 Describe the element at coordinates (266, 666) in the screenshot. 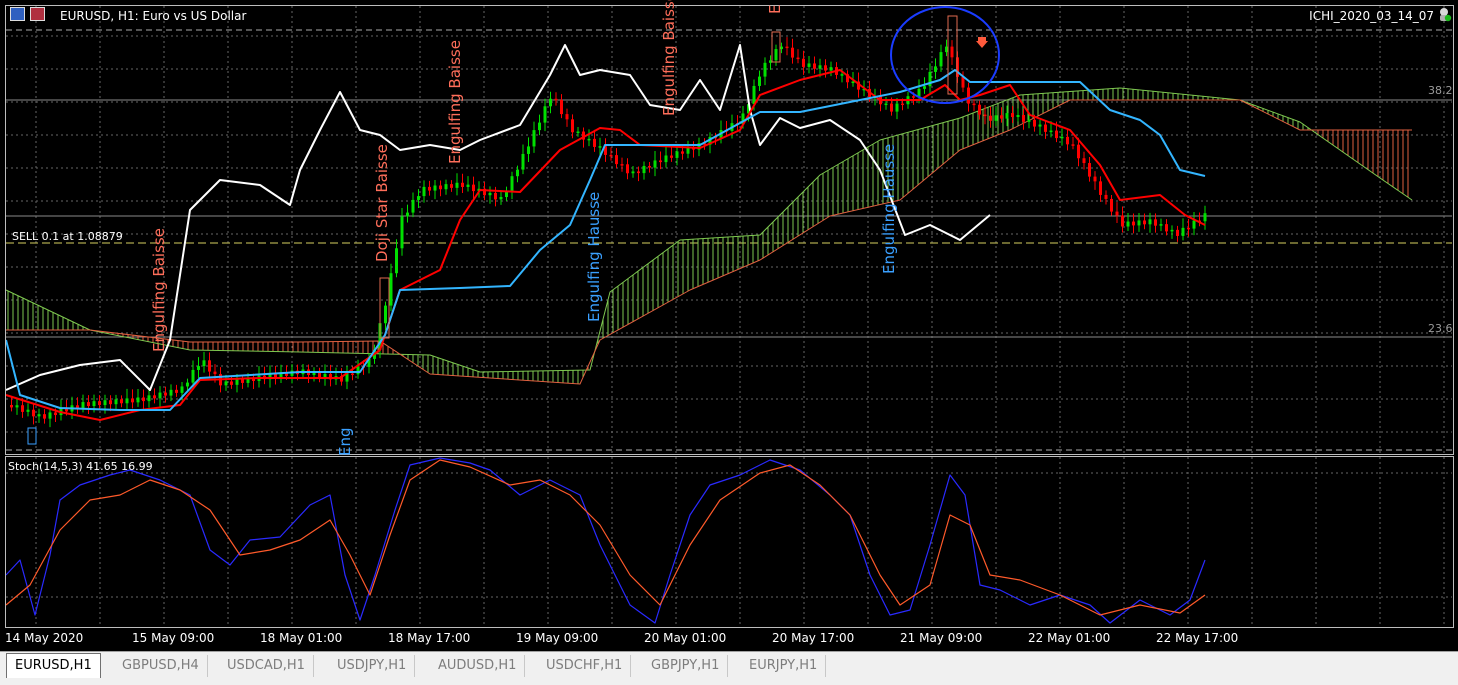

I see `tab-usdcad-h1: USDCAD,H1` at that location.